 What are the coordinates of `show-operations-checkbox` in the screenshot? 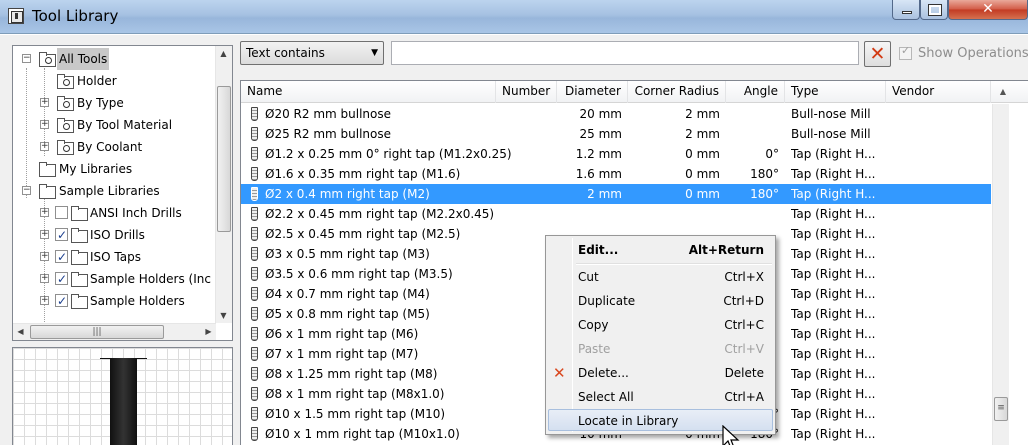 It's located at (905, 52).